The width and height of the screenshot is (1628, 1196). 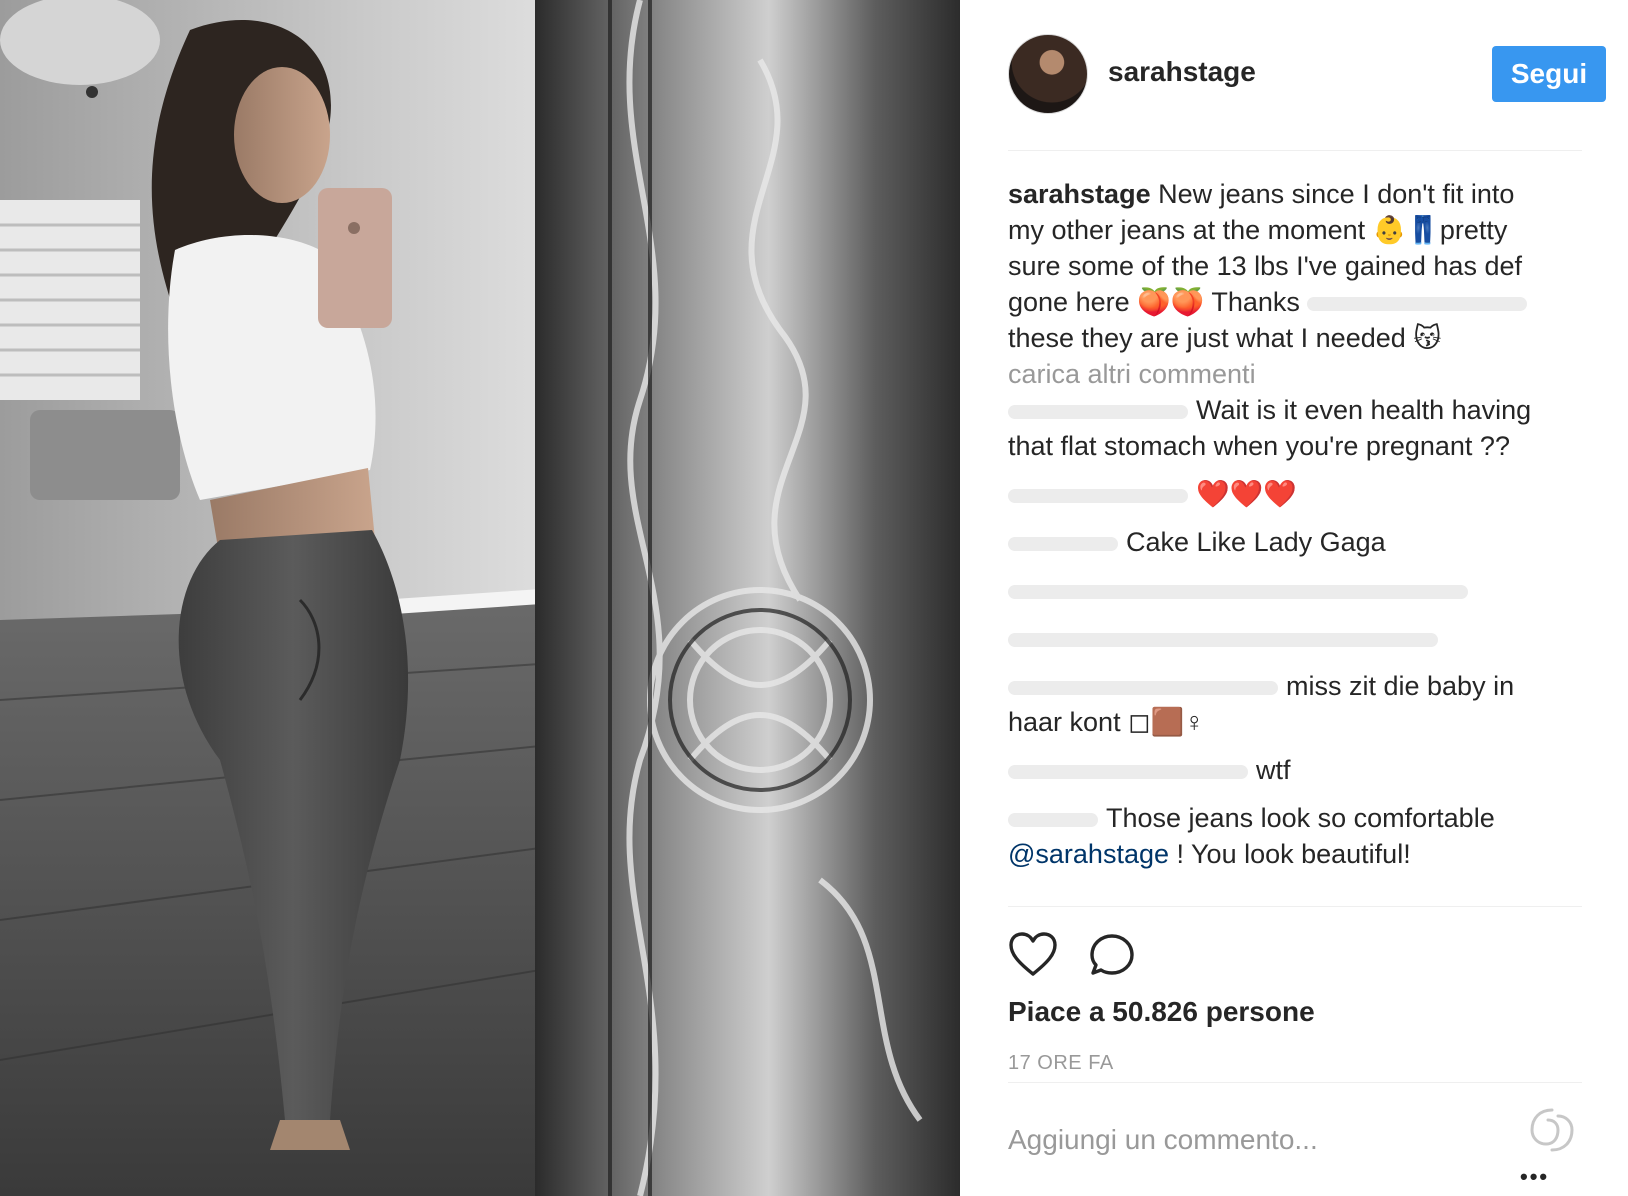 I want to click on mention-link: @sarahstage, so click(x=1088, y=854).